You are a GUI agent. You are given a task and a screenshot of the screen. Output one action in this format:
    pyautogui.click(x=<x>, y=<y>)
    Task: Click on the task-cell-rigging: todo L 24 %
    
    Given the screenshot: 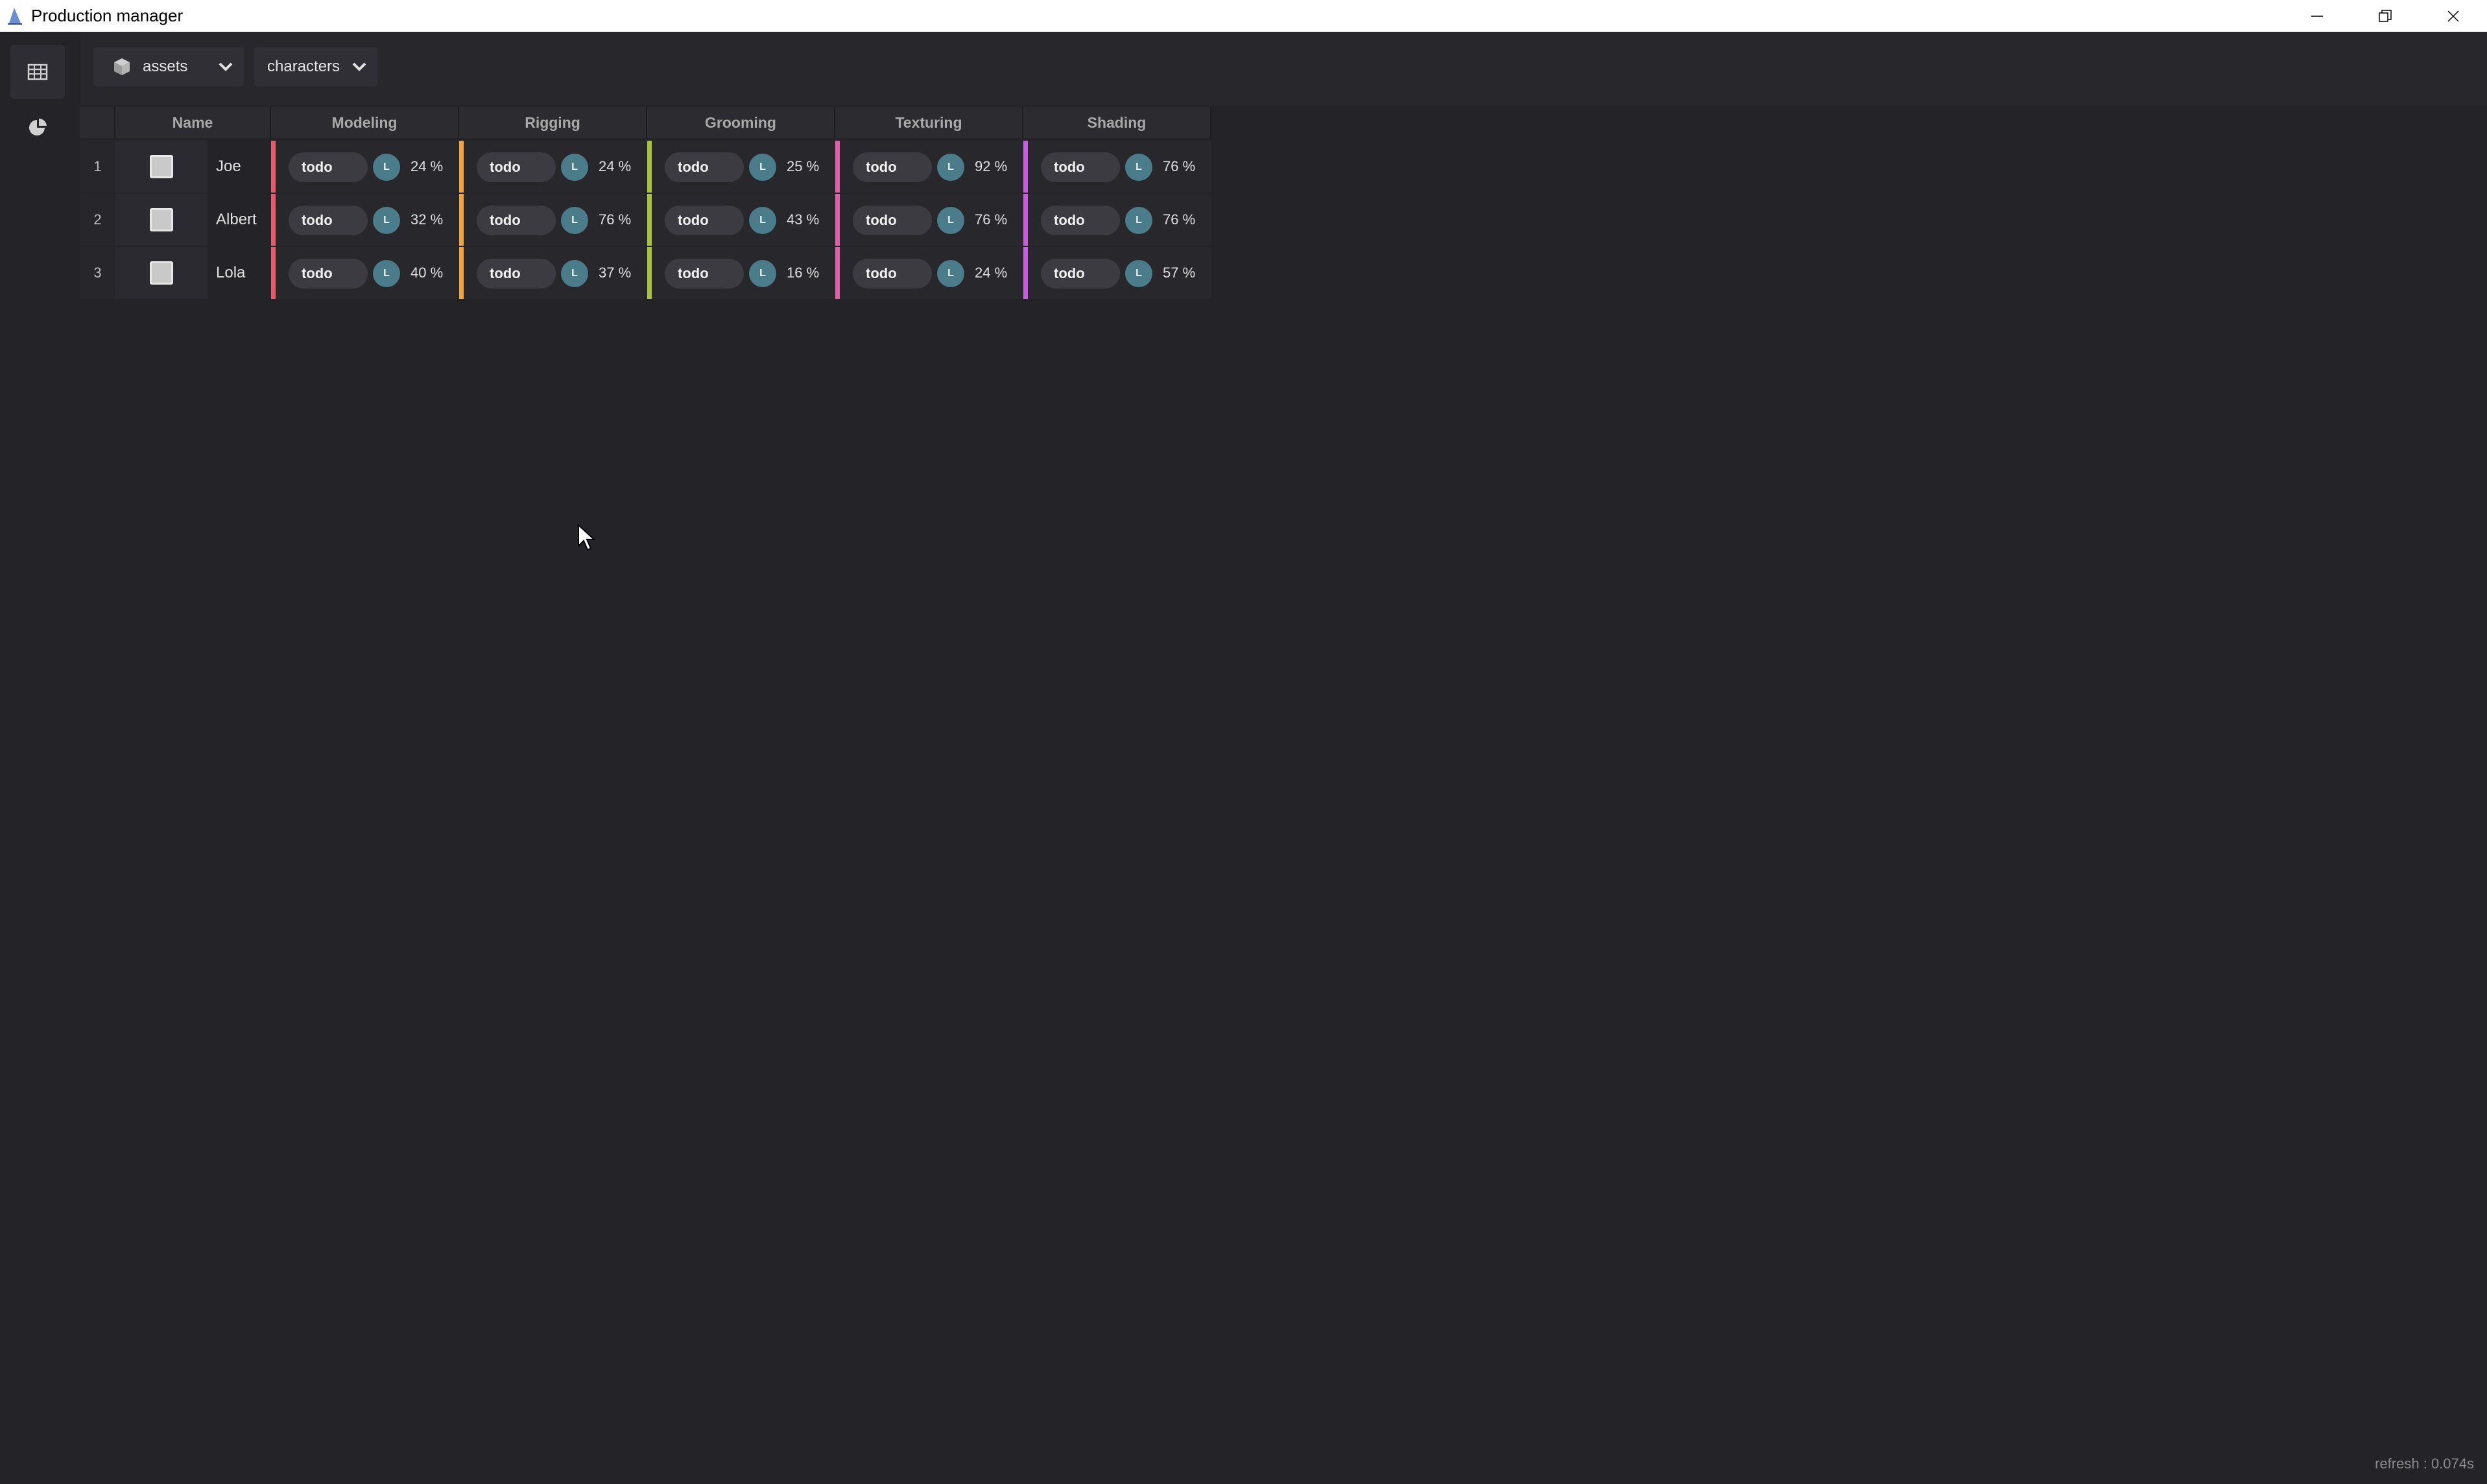 What is the action you would take?
    pyautogui.click(x=553, y=167)
    